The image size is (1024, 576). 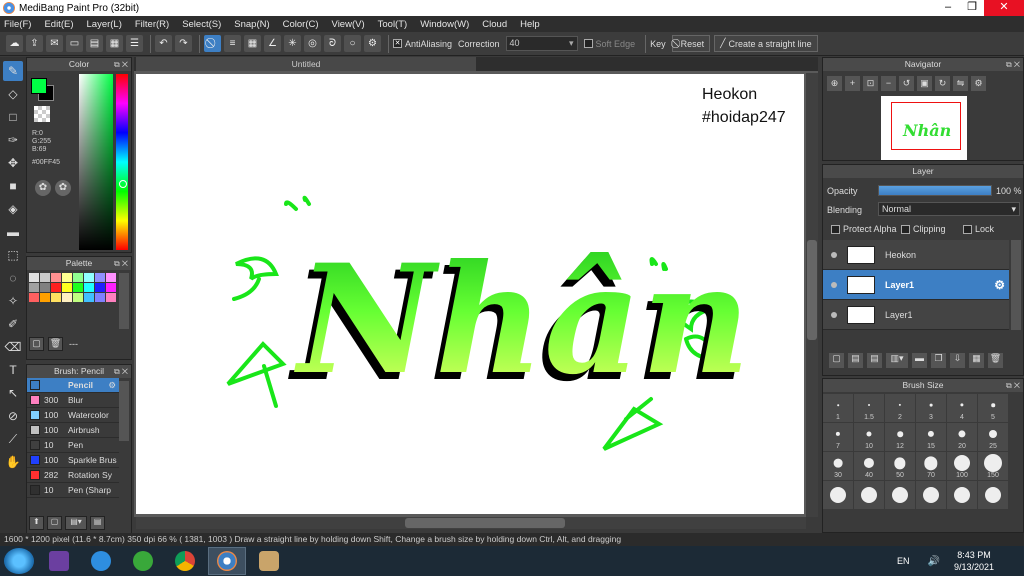 What do you see at coordinates (152, 24) in the screenshot?
I see `menu-filter: Filter(R)` at bounding box center [152, 24].